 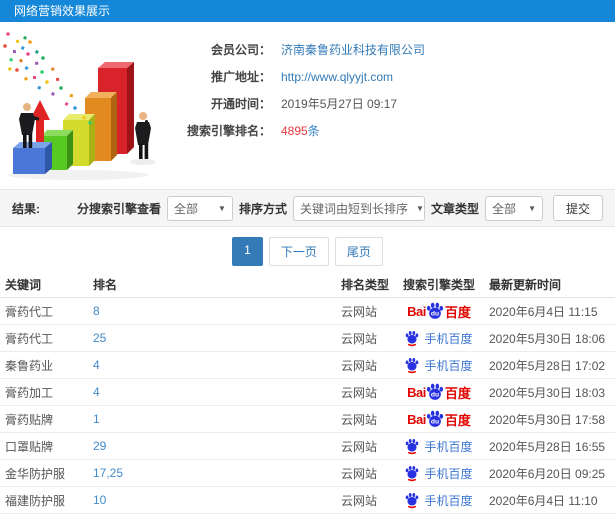 What do you see at coordinates (185, 208) in the screenshot?
I see `engine-filter-value: 全部` at bounding box center [185, 208].